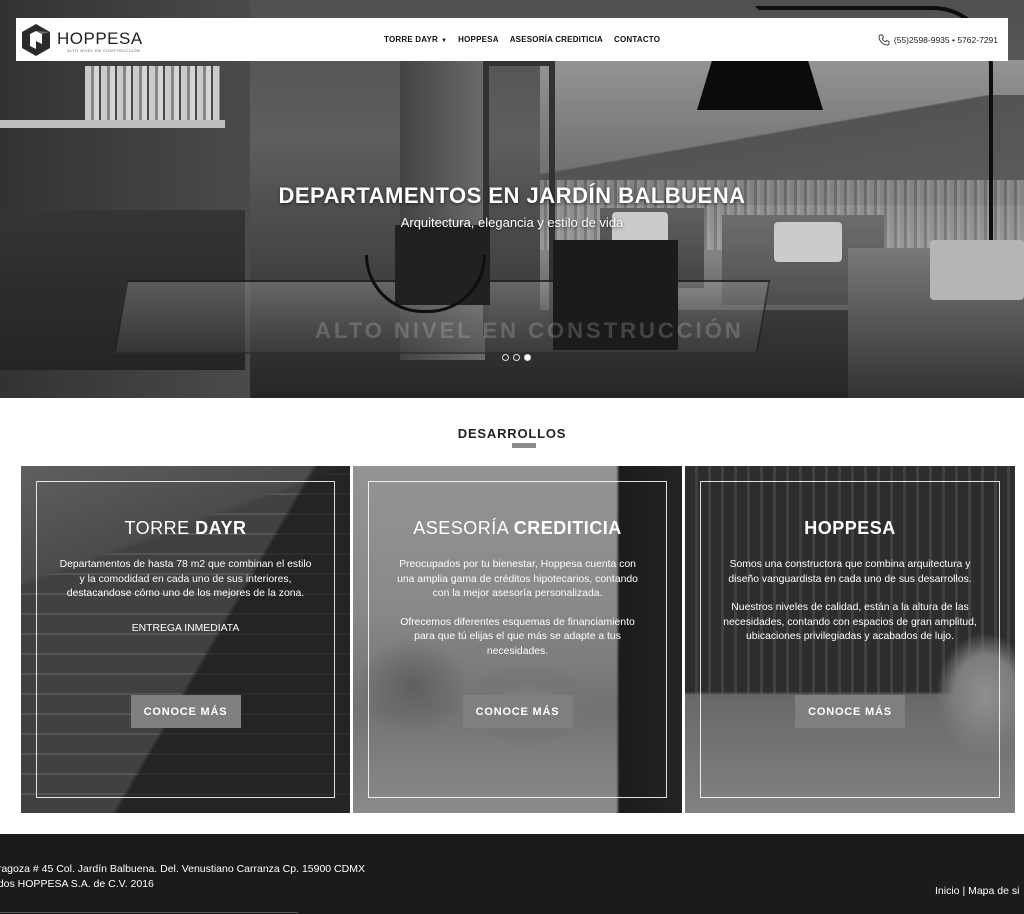 The height and width of the screenshot is (914, 1024). What do you see at coordinates (185, 628) in the screenshot?
I see `card-paragraph: ENTREGA INMEDIATA` at bounding box center [185, 628].